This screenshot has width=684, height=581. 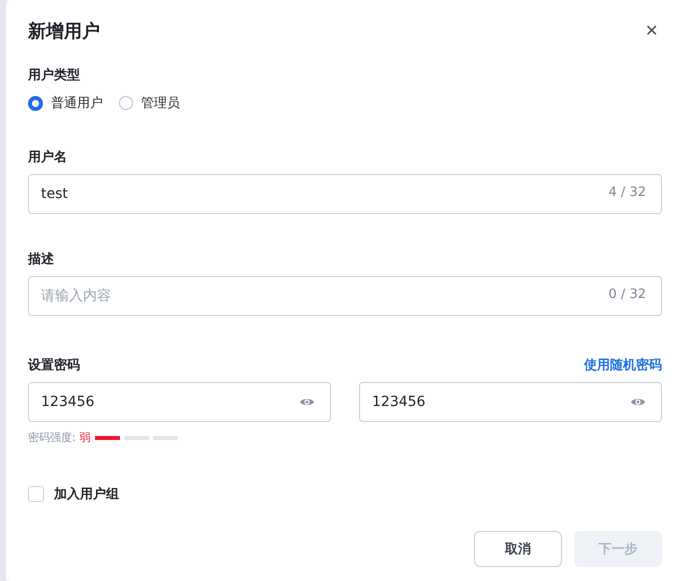 I want to click on cancel-button: 取消, so click(x=518, y=549).